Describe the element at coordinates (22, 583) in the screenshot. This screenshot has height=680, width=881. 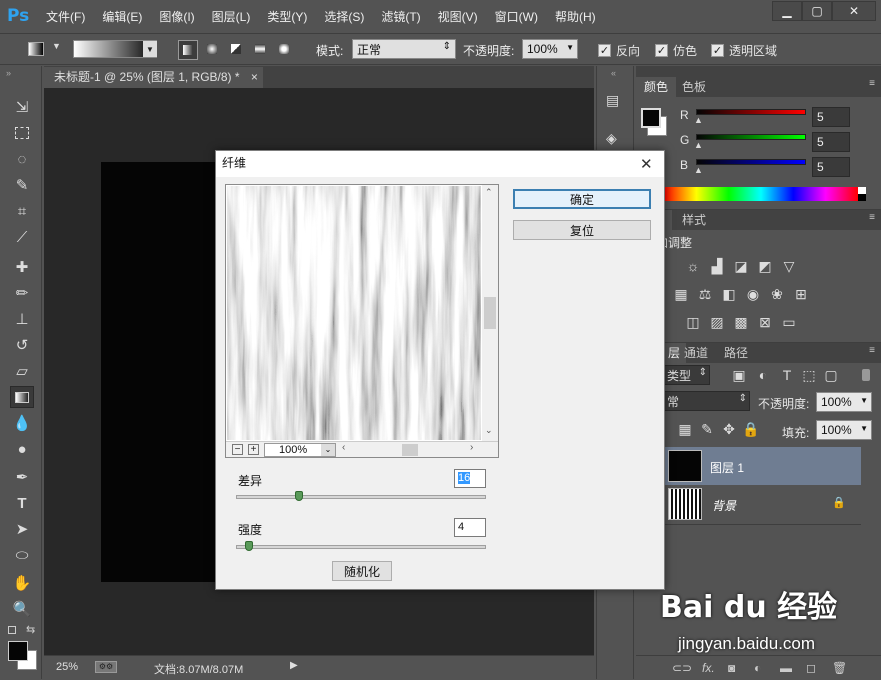
I see `hand-tool-icon: ✋` at that location.